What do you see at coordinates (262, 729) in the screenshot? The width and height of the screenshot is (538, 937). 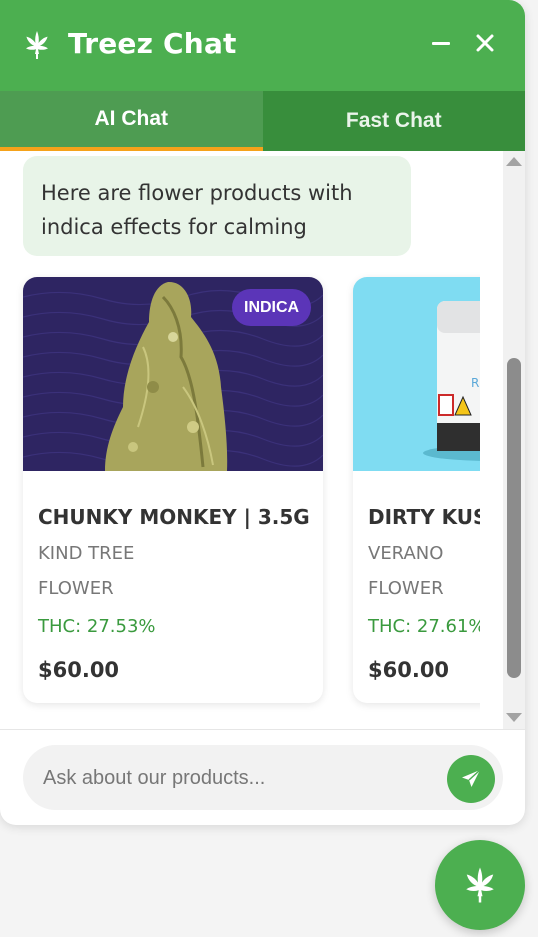 I see `composer-divider` at bounding box center [262, 729].